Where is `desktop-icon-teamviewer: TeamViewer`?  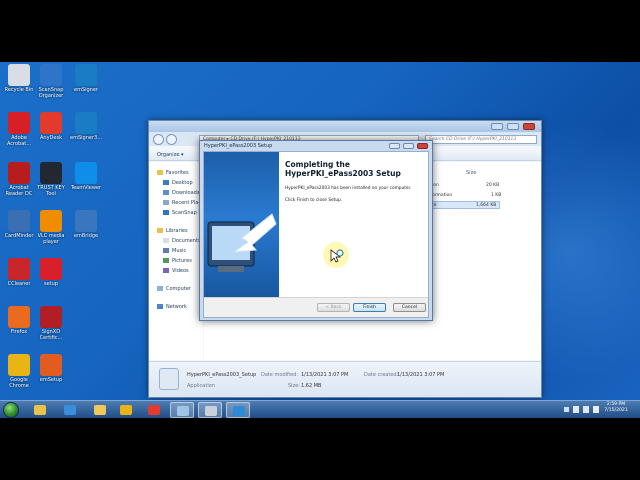 desktop-icon-teamviewer: TeamViewer is located at coordinates (86, 176).